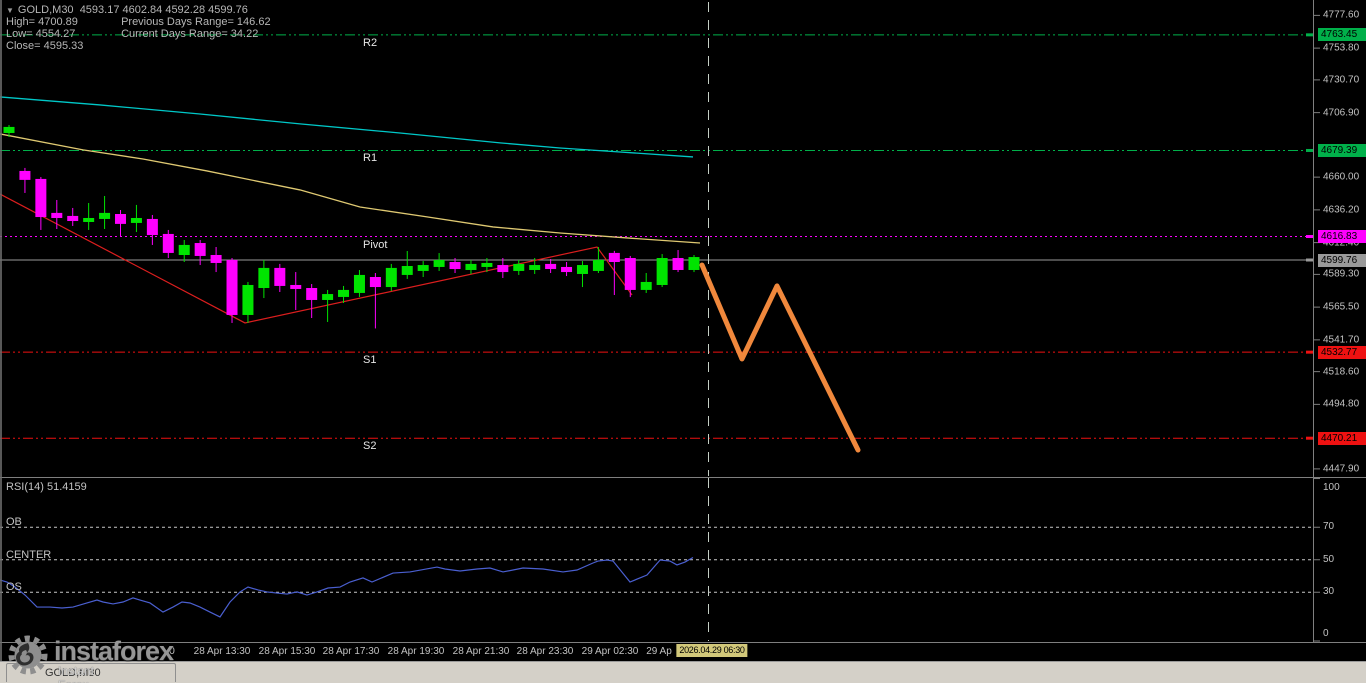  Describe the element at coordinates (29, 554) in the screenshot. I see `rsi-level-label-center: CENTER` at that location.